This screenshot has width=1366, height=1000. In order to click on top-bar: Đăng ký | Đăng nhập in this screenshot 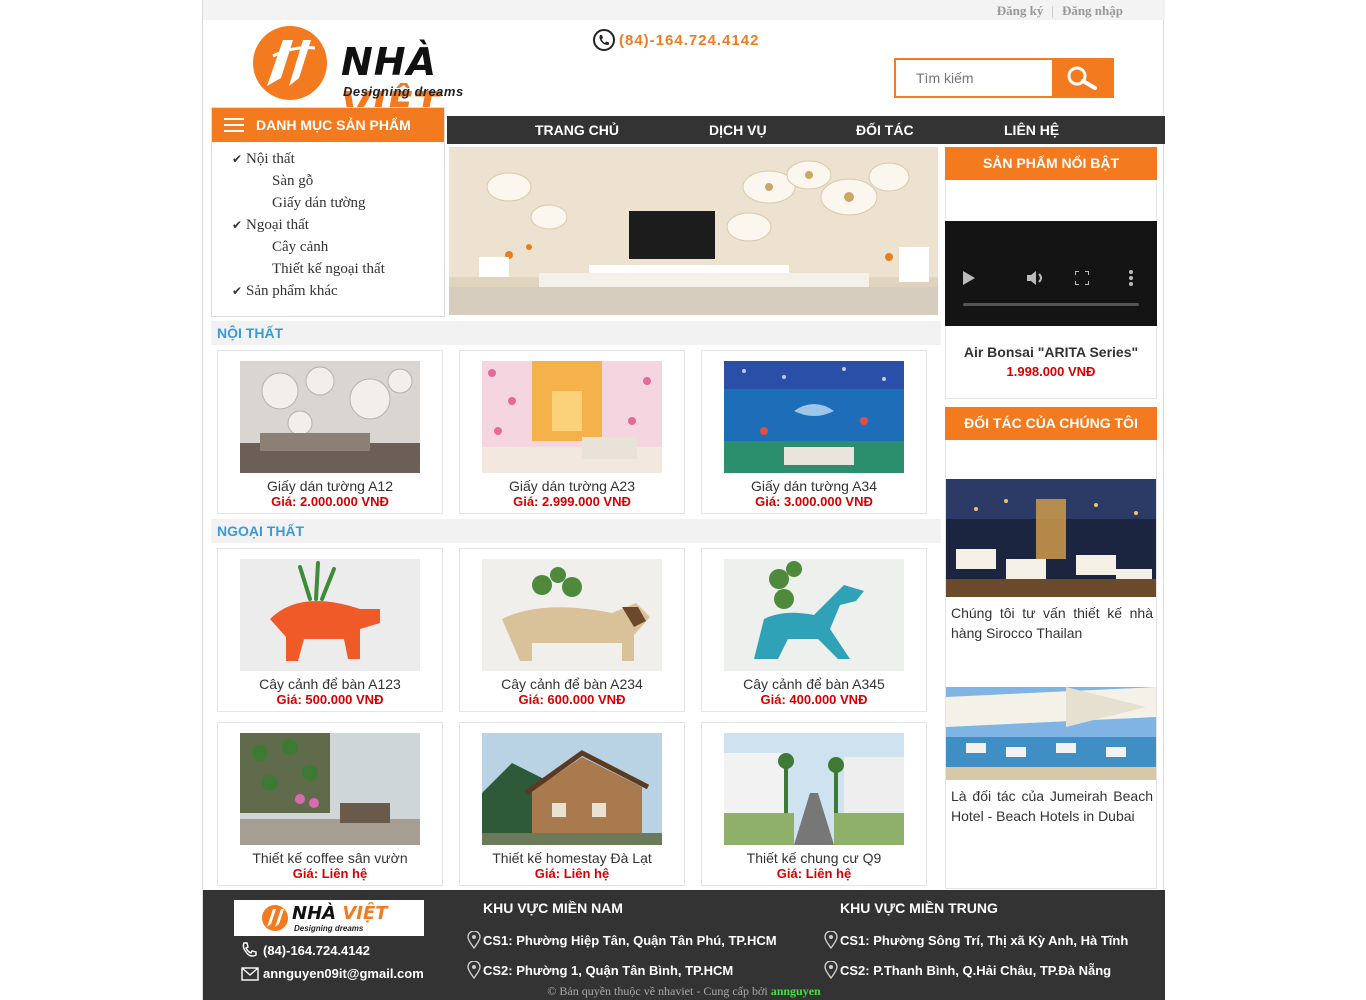, I will do `click(684, 10)`.